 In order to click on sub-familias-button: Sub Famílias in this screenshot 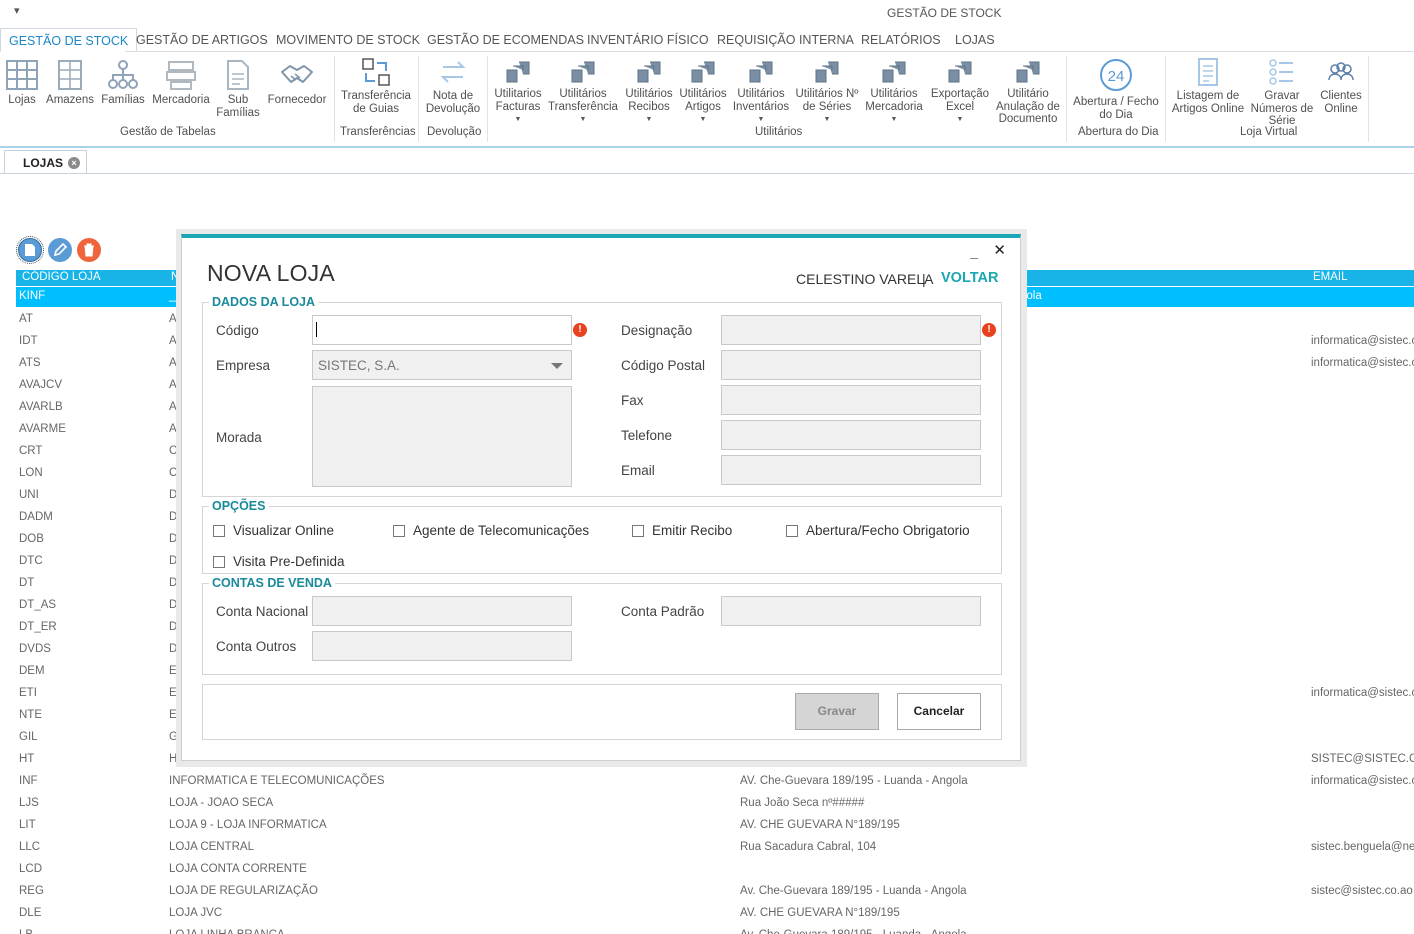, I will do `click(238, 89)`.